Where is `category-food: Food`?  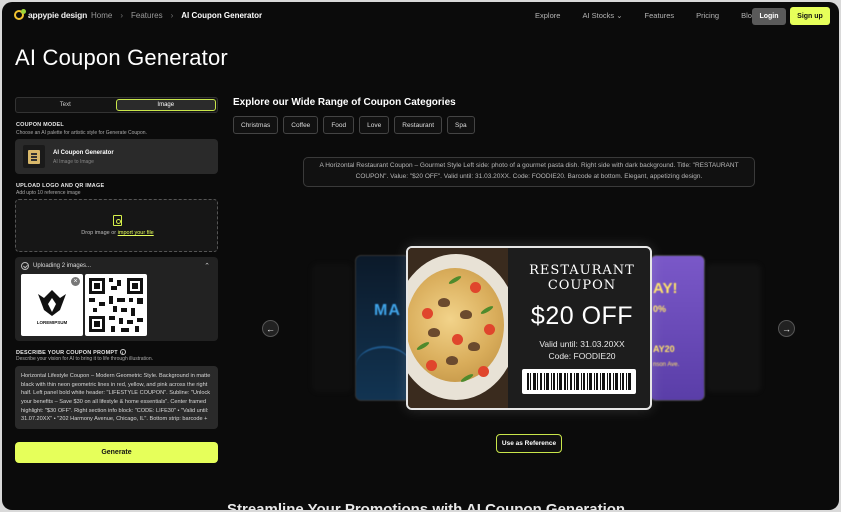
category-food: Food is located at coordinates (339, 125).